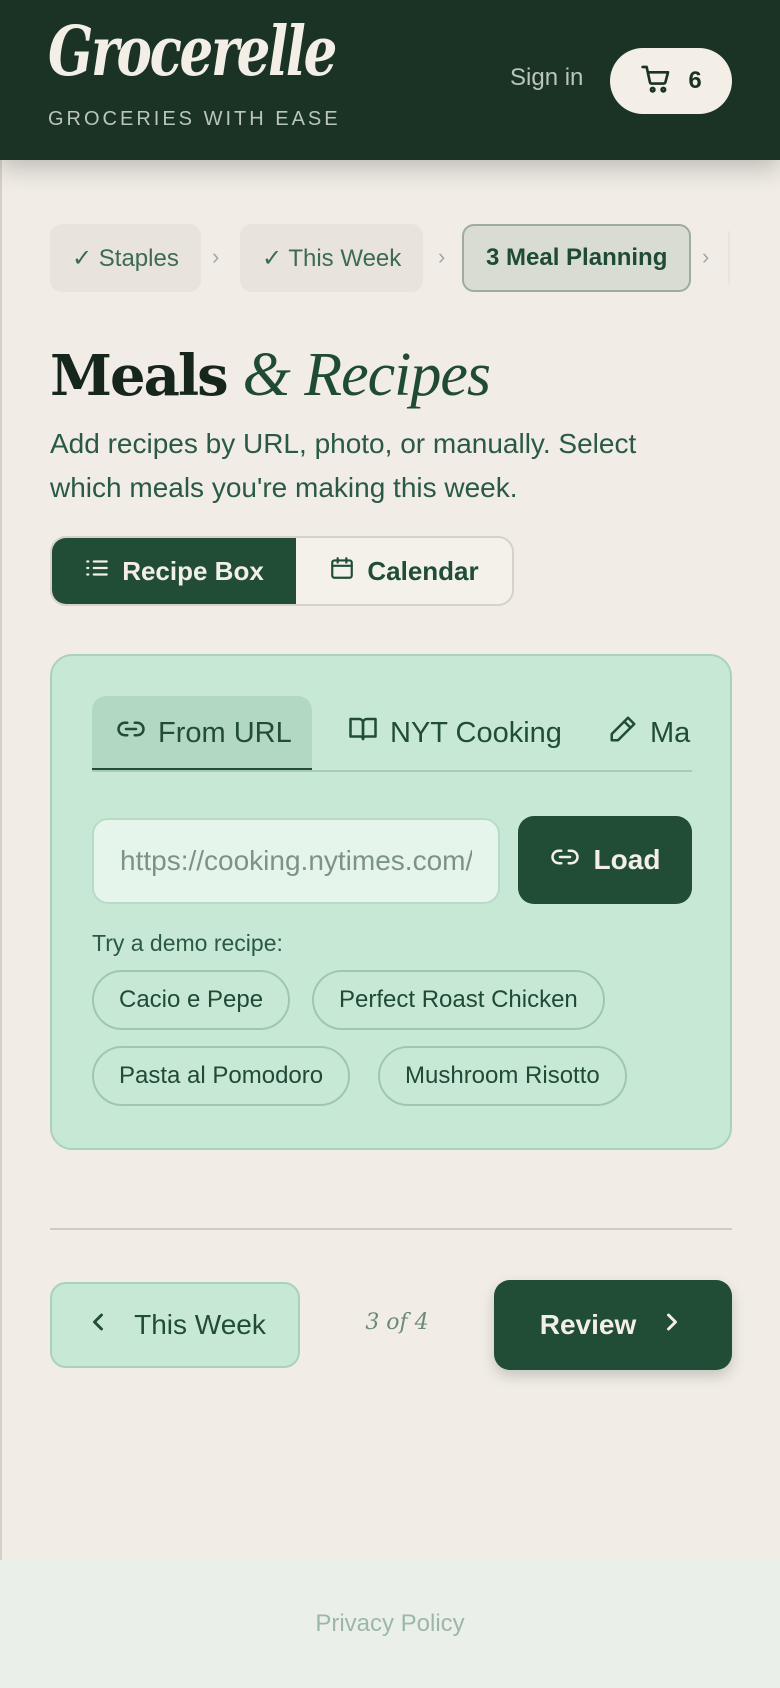 This screenshot has width=780, height=1688. Describe the element at coordinates (391, 1229) in the screenshot. I see `divider` at that location.